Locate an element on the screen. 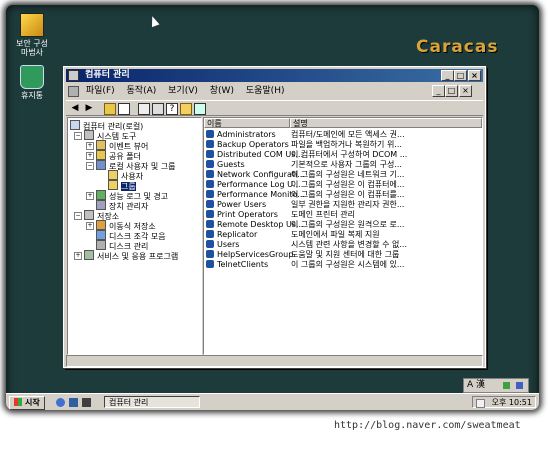  tree-item: 시스템 도구 is located at coordinates (110, 135).